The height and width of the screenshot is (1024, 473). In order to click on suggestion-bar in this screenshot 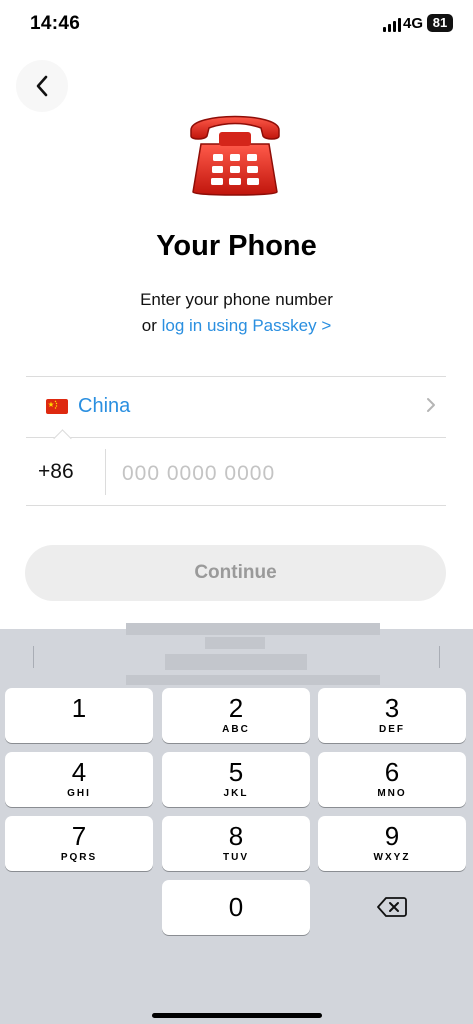, I will do `click(236, 654)`.